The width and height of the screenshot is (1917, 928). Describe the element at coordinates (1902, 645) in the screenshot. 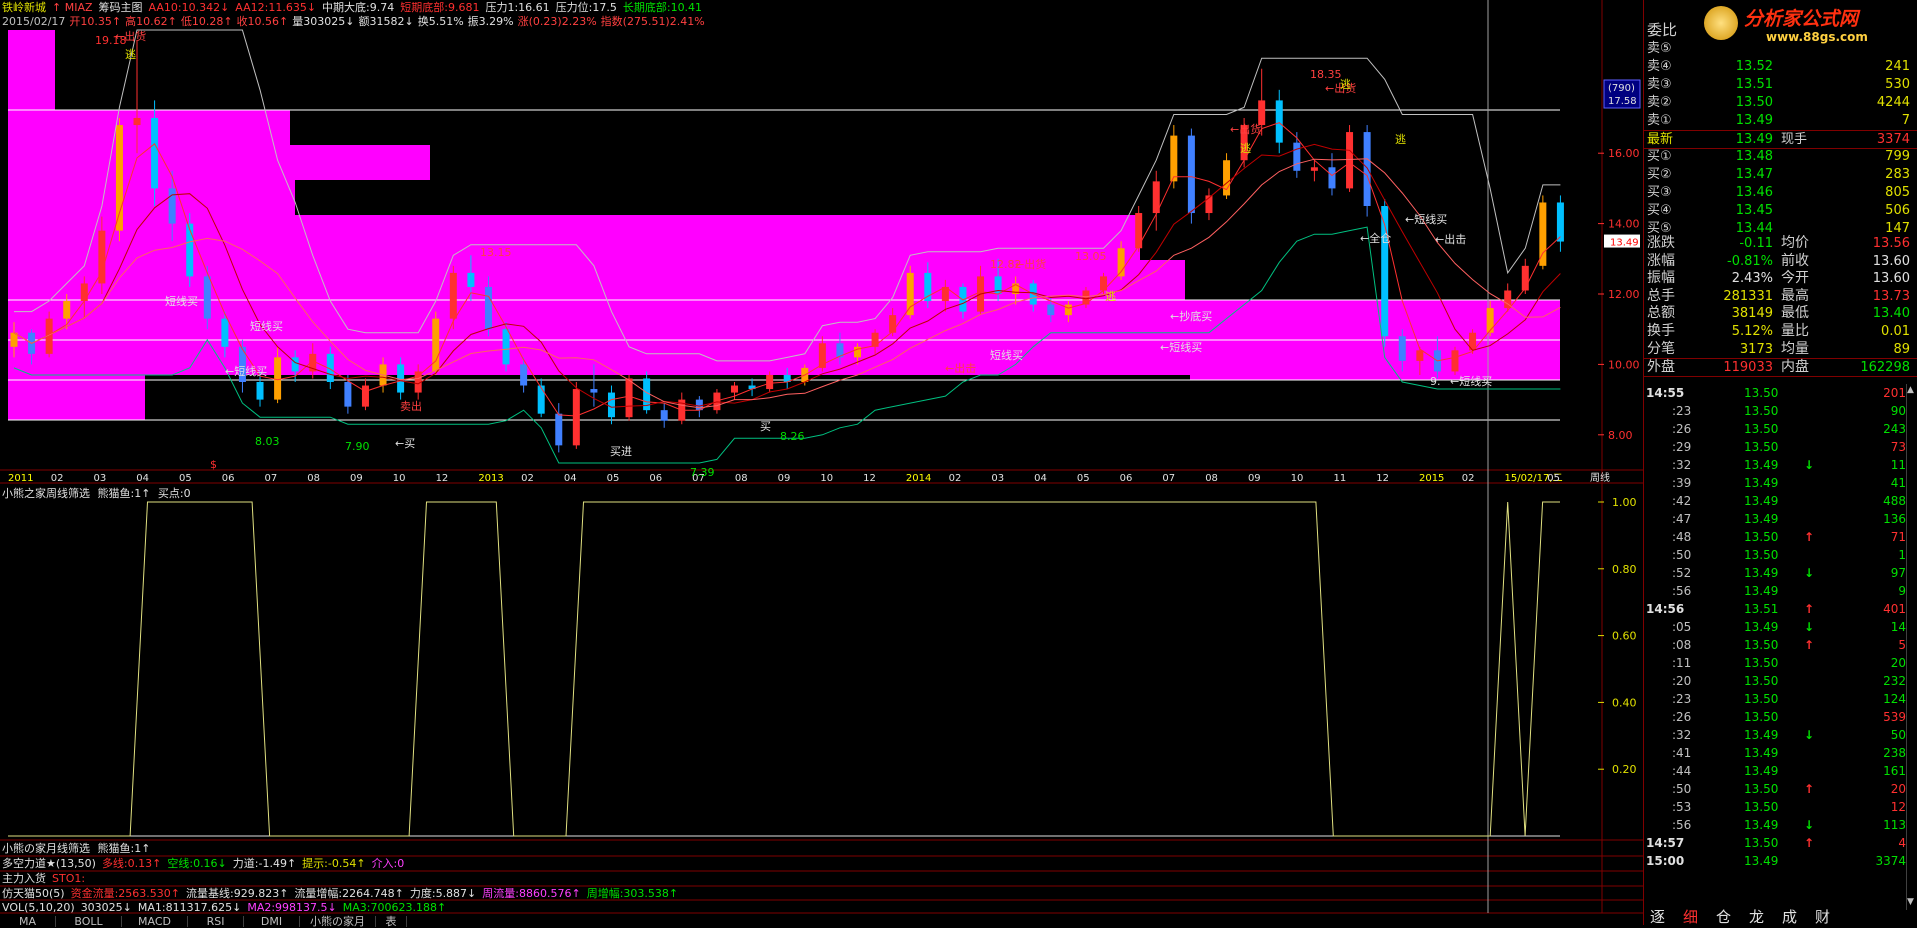

I see `tick-volume: 5` at that location.